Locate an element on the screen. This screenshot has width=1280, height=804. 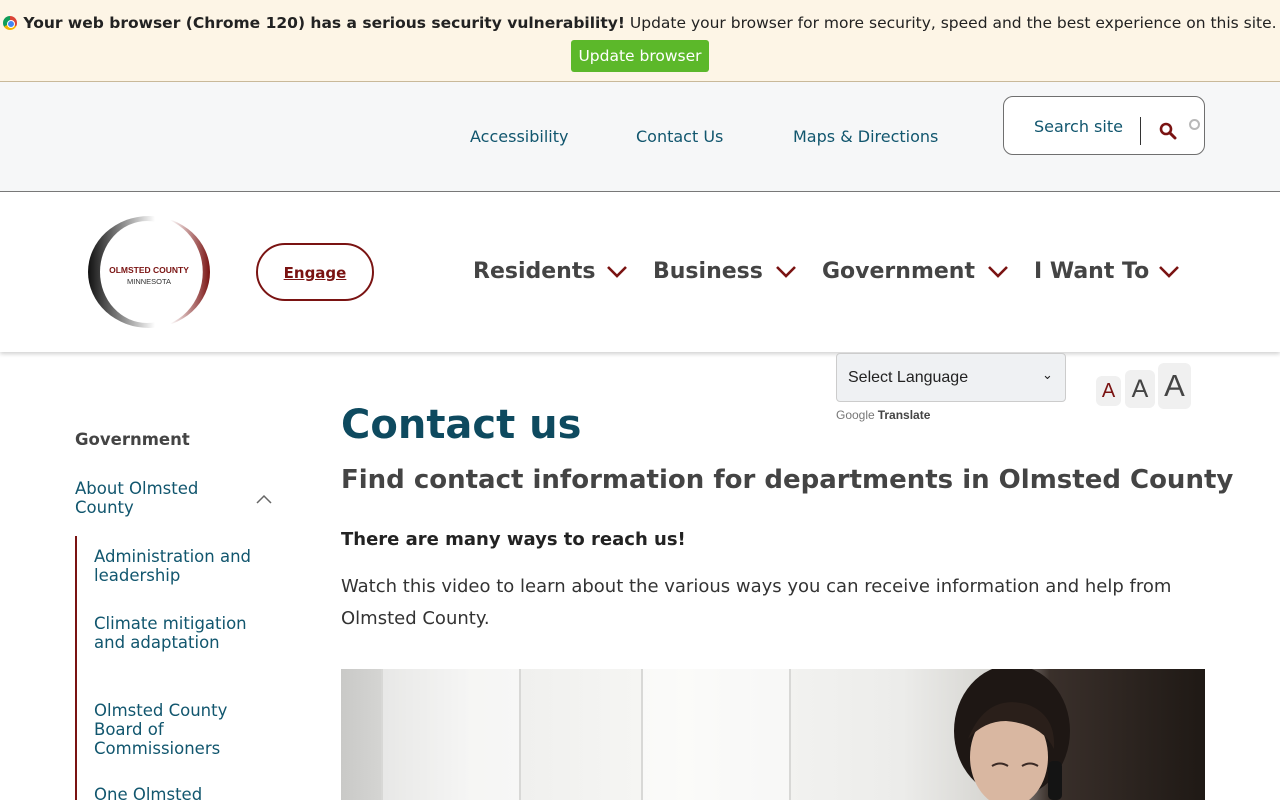
google-wordmark: Google is located at coordinates (855, 415).